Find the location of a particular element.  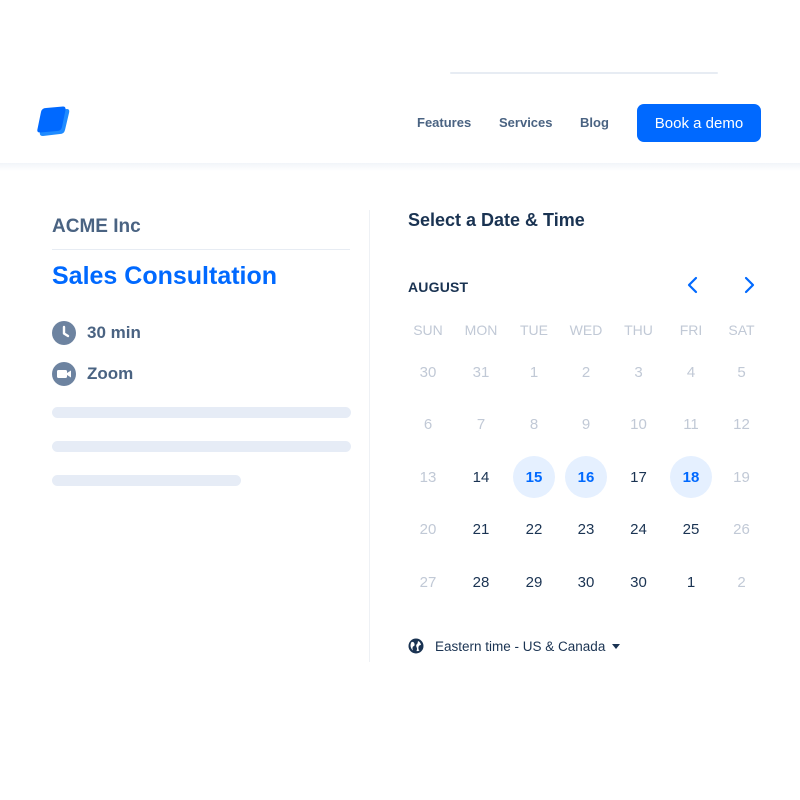

timezone-selector: Eastern time - US & Canada is located at coordinates (514, 646).